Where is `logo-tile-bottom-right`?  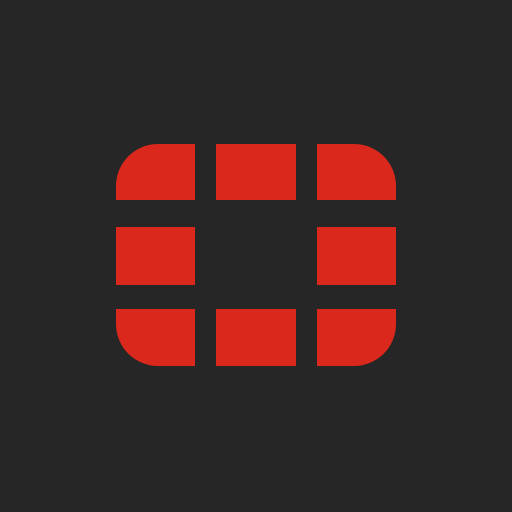 logo-tile-bottom-right is located at coordinates (356, 337).